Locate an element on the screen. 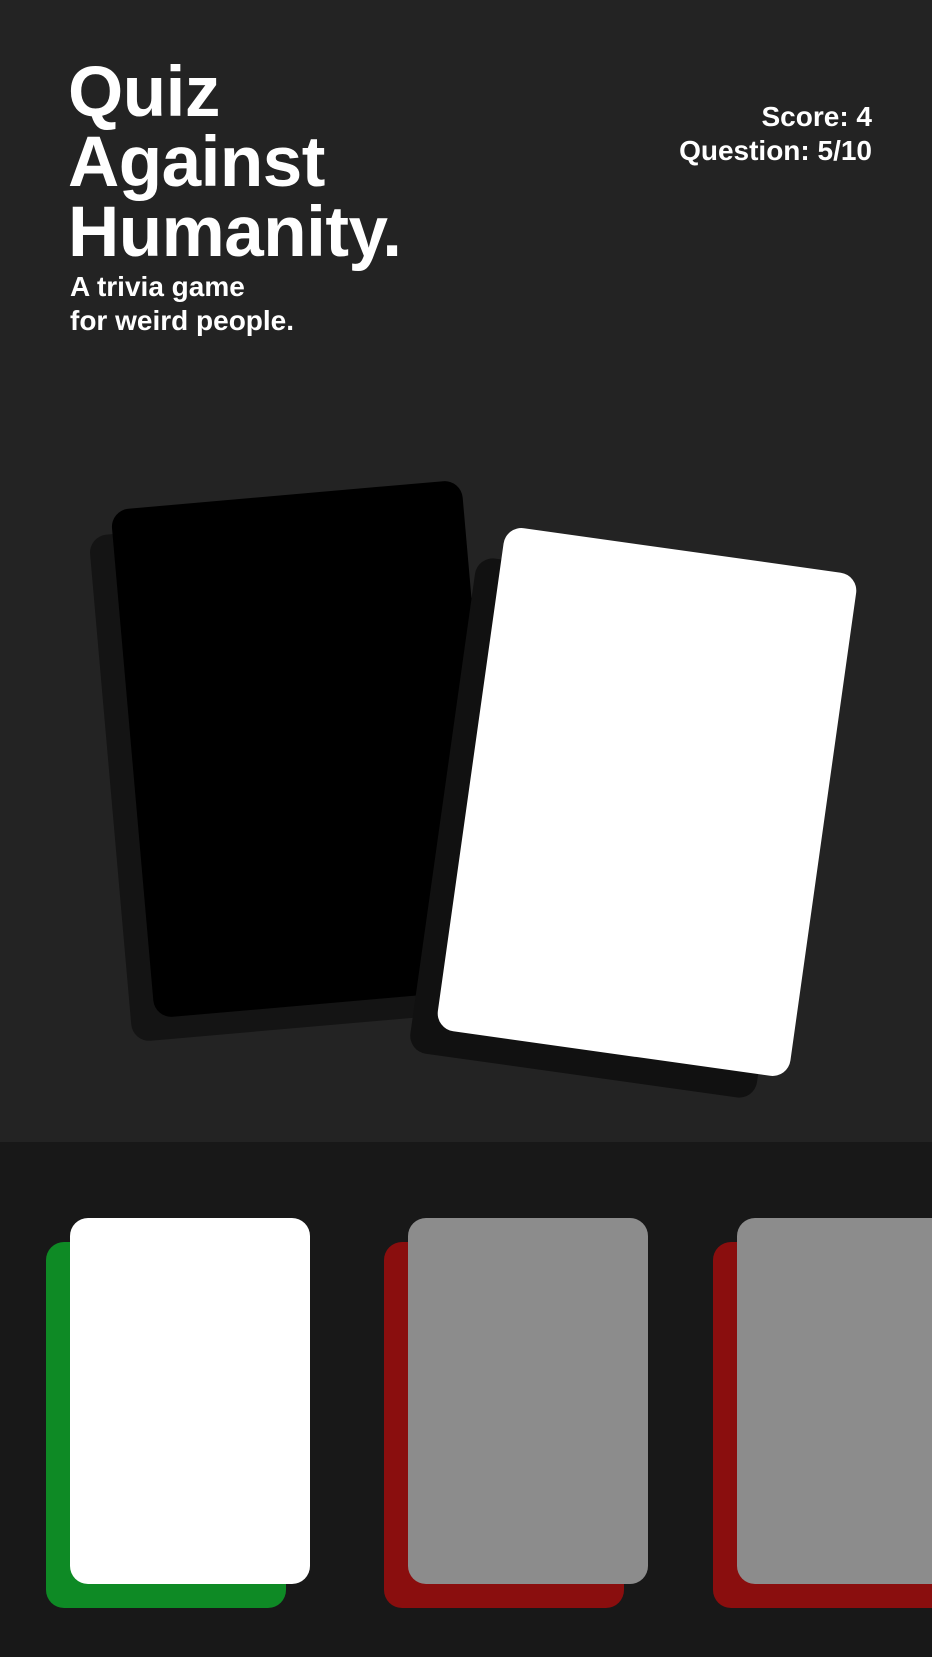  title-line: Humanity. is located at coordinates (235, 232).